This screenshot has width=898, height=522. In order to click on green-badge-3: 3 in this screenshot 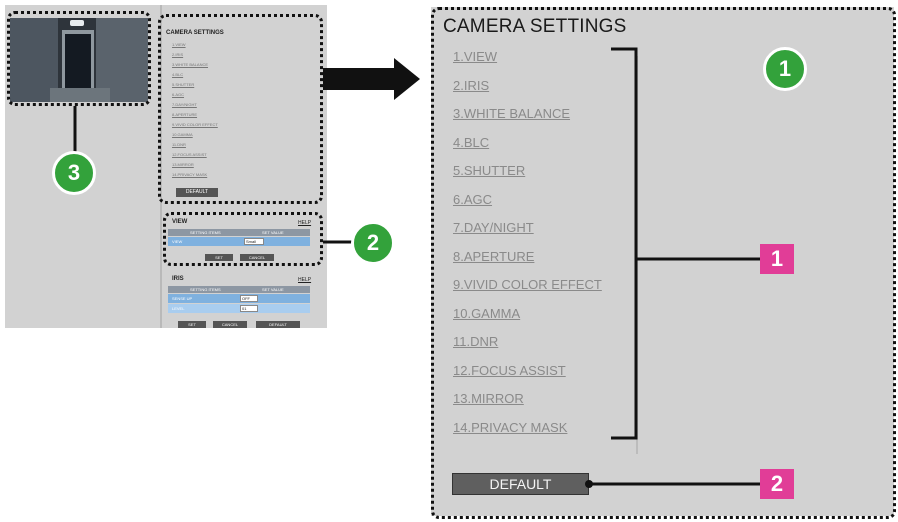, I will do `click(74, 173)`.